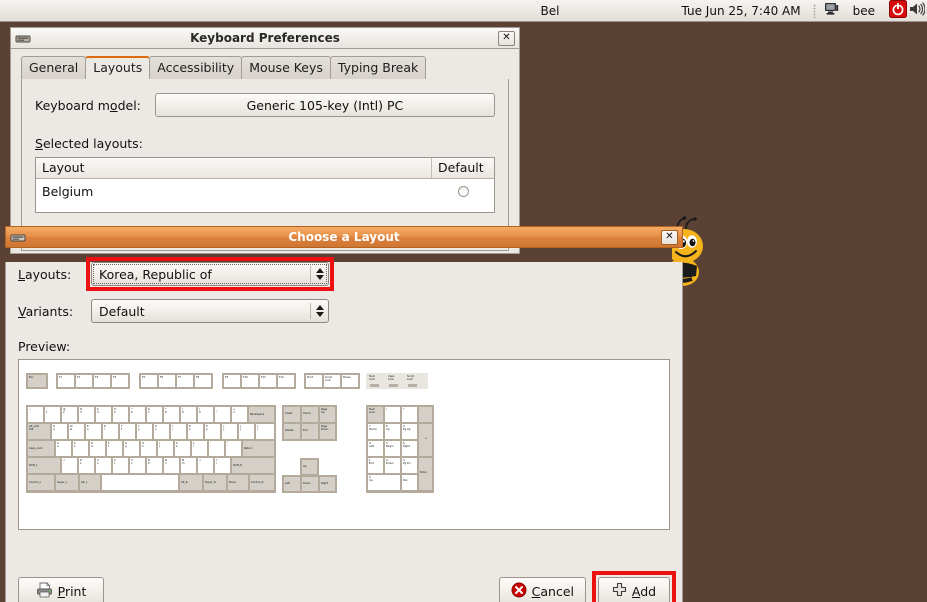 The image size is (927, 602). I want to click on key-shift-left: Shift_L, so click(44, 465).